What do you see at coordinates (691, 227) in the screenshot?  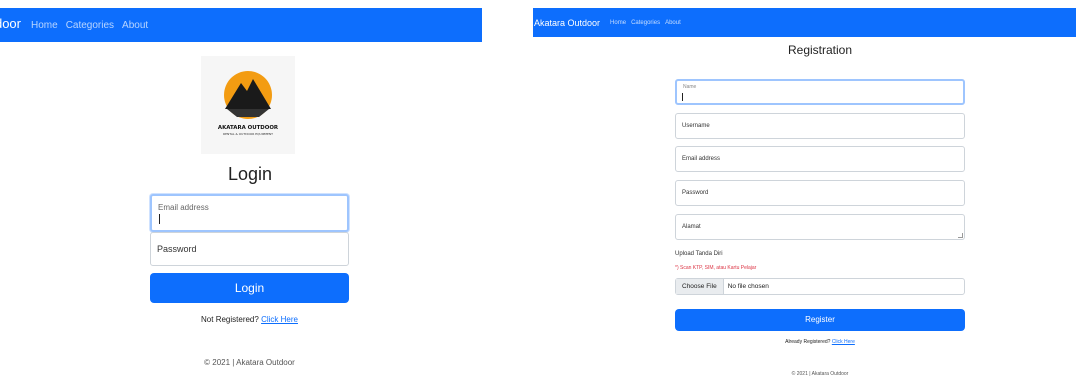 I see `address-label: Alamat` at bounding box center [691, 227].